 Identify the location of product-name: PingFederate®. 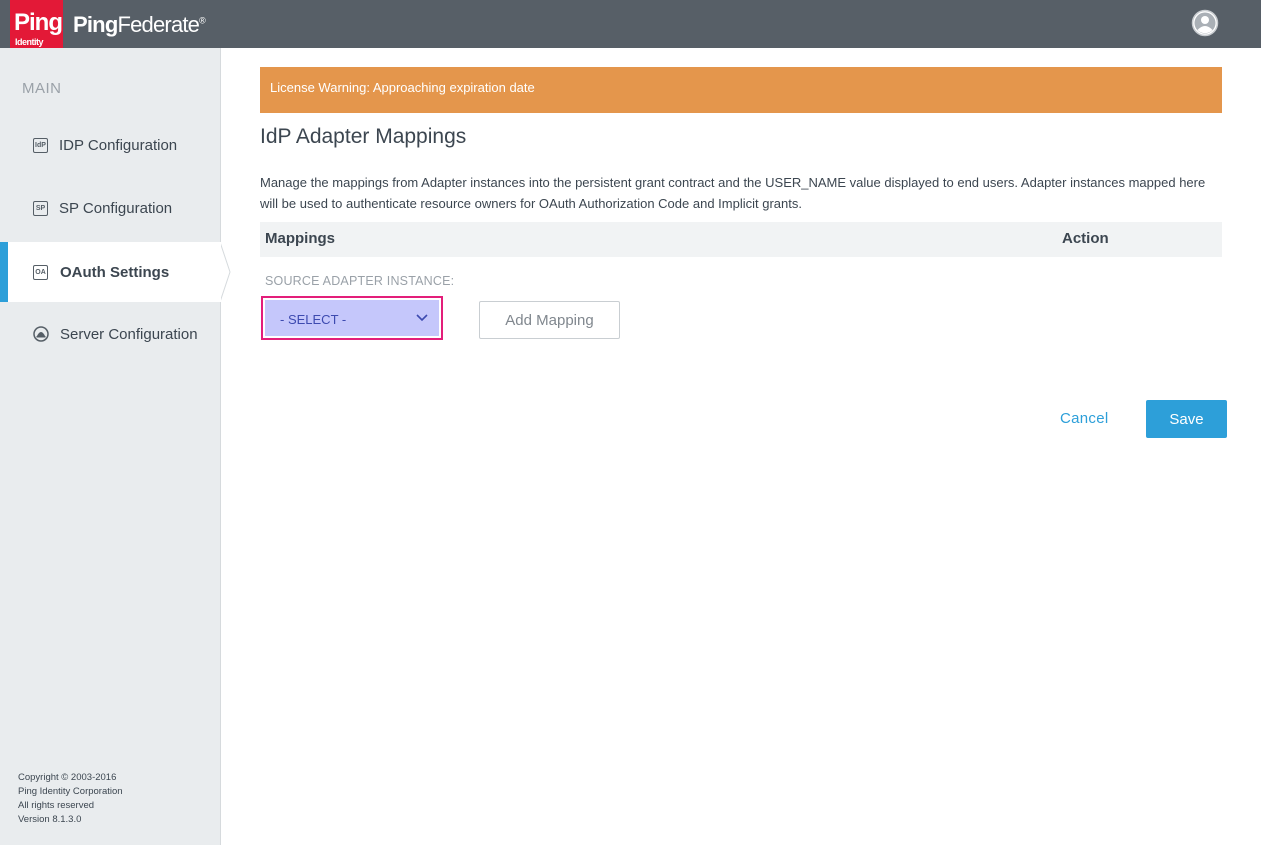
(139, 25).